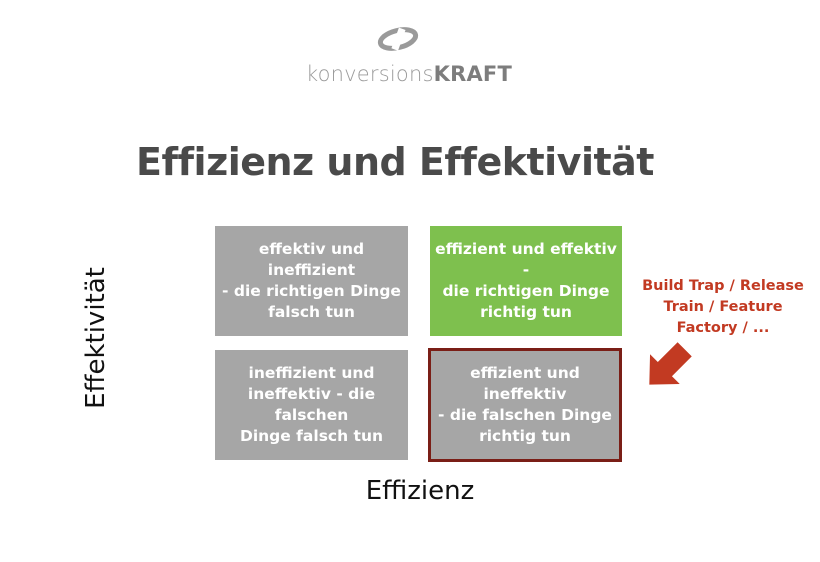  I want to click on logo-text-light: konversions, so click(370, 74).